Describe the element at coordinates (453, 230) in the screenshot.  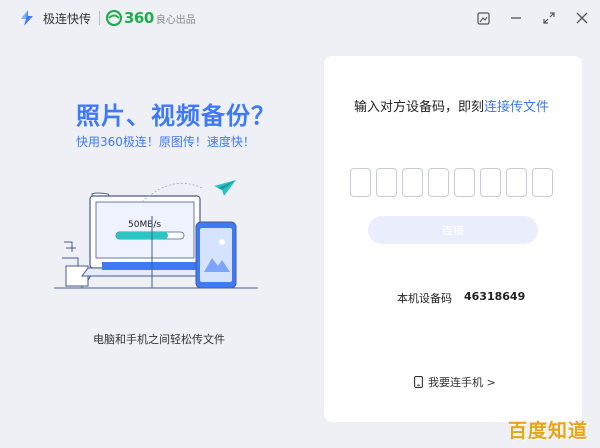
I see `connect-button: 连接` at that location.